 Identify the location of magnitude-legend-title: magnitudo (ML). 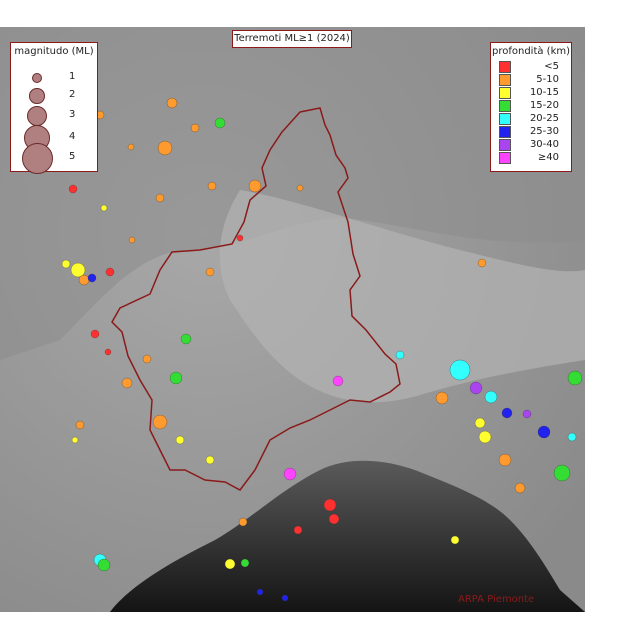
(54, 51).